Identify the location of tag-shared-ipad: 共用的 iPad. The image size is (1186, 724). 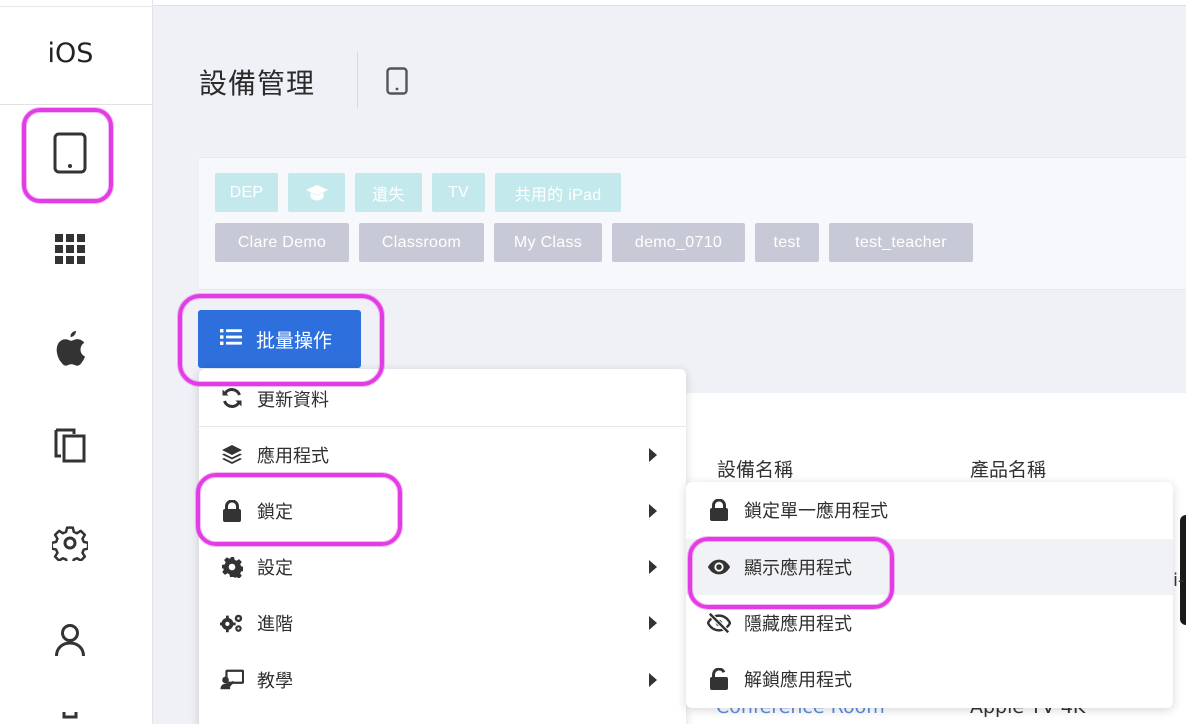
(558, 192).